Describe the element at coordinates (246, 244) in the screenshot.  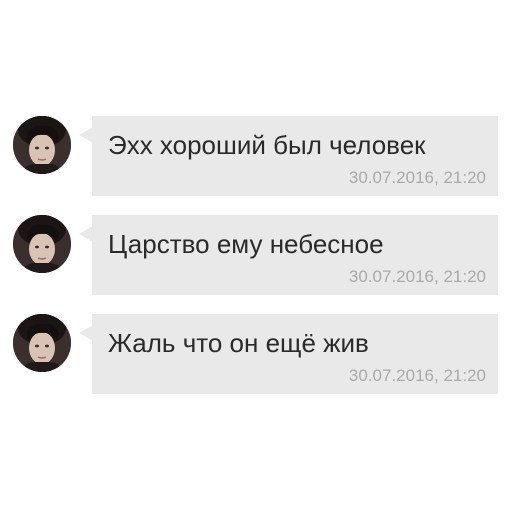
I see `message-text: Царство ему небесное` at that location.